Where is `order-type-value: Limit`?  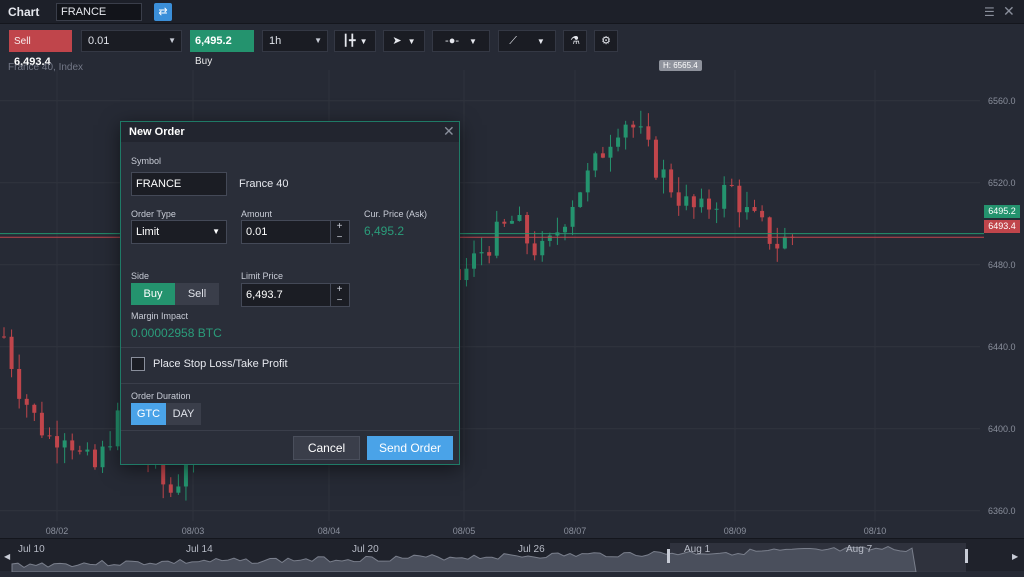 order-type-value: Limit is located at coordinates (148, 232).